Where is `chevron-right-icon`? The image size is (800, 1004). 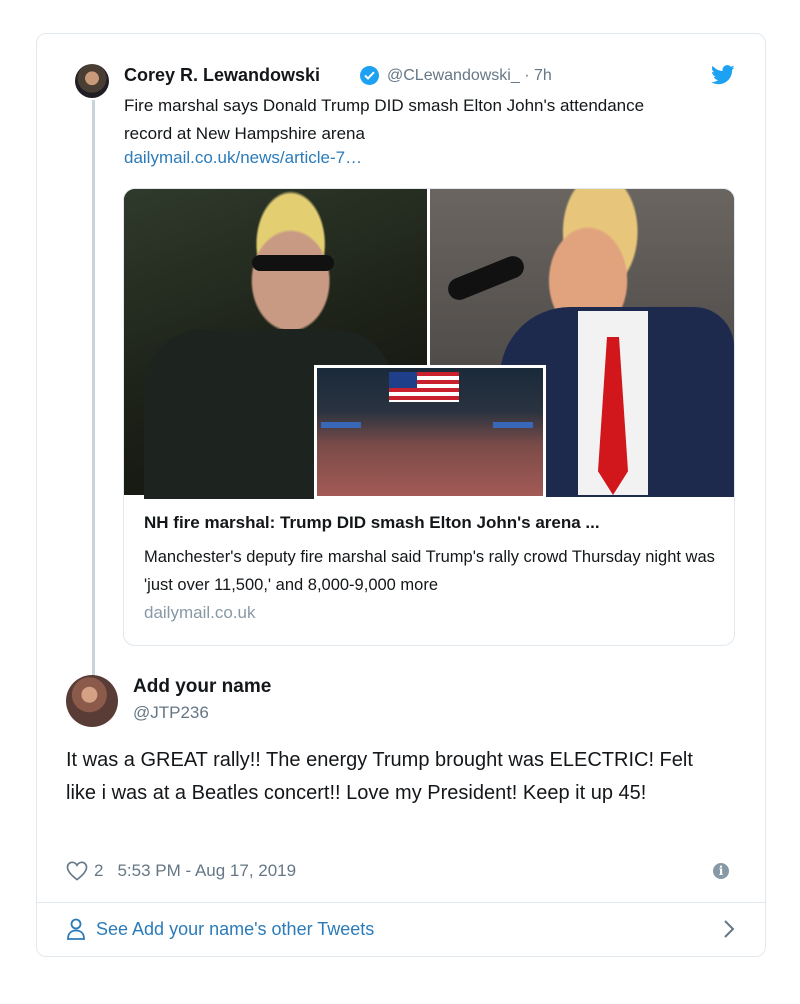
chevron-right-icon is located at coordinates (729, 929).